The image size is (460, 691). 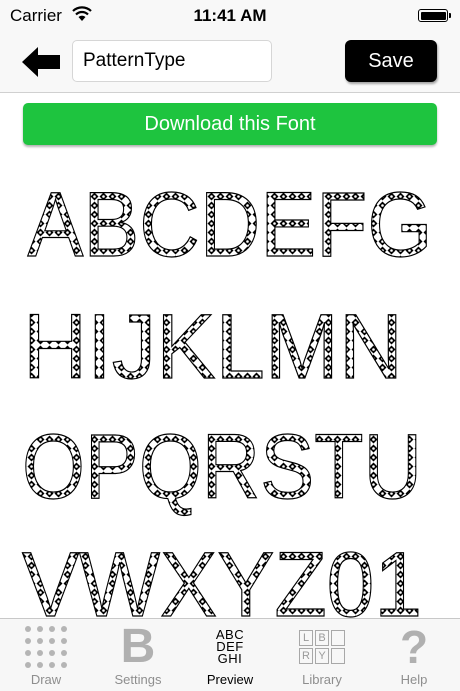 What do you see at coordinates (434, 15) in the screenshot?
I see `battery-icon` at bounding box center [434, 15].